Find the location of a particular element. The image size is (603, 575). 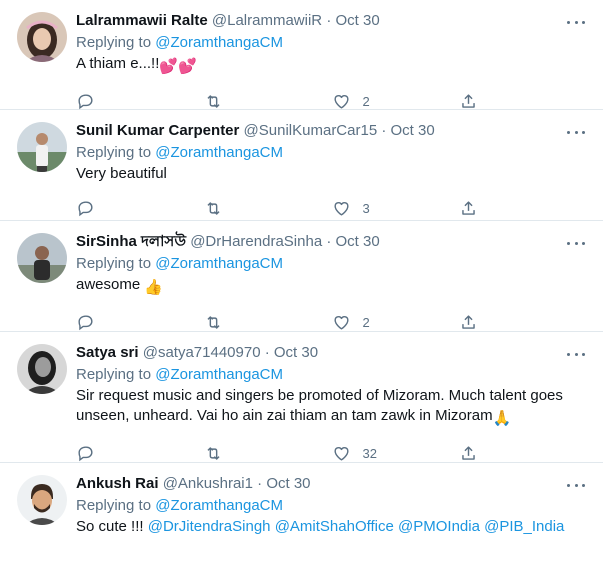

mention-link: @DrJitendraSingh is located at coordinates (209, 526).